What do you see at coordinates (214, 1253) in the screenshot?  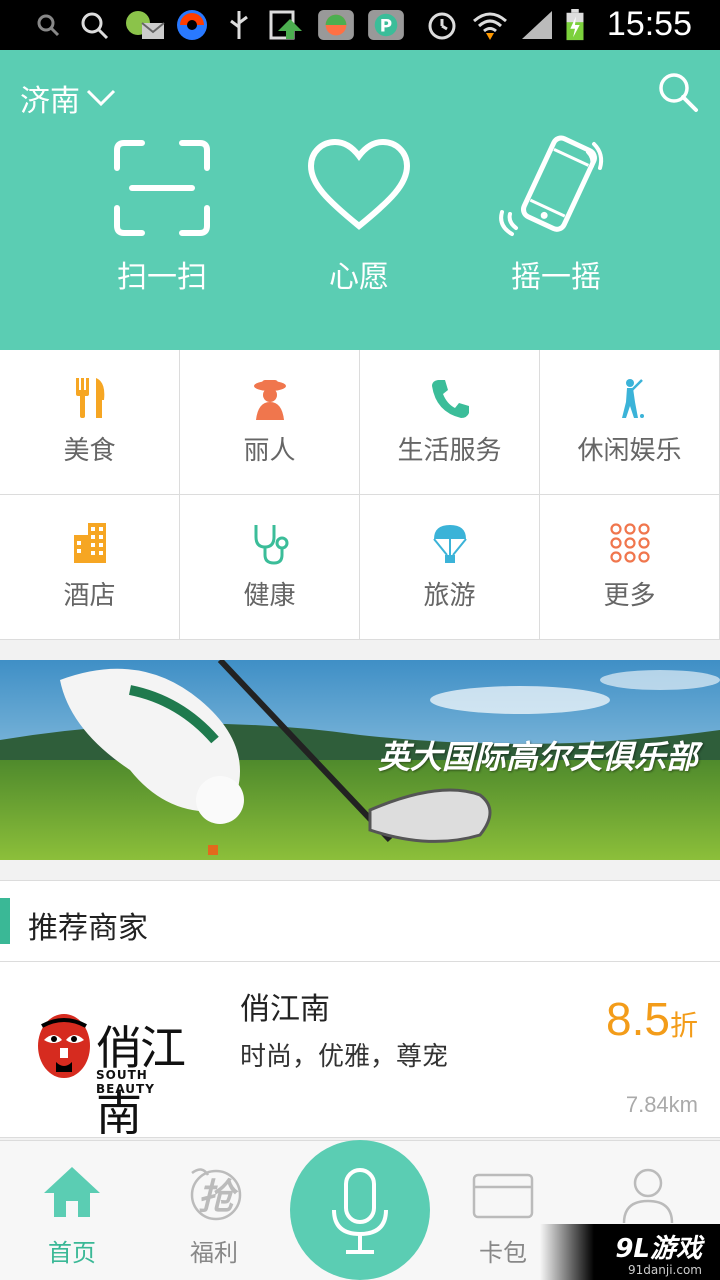 I see `nav-label: 福利` at bounding box center [214, 1253].